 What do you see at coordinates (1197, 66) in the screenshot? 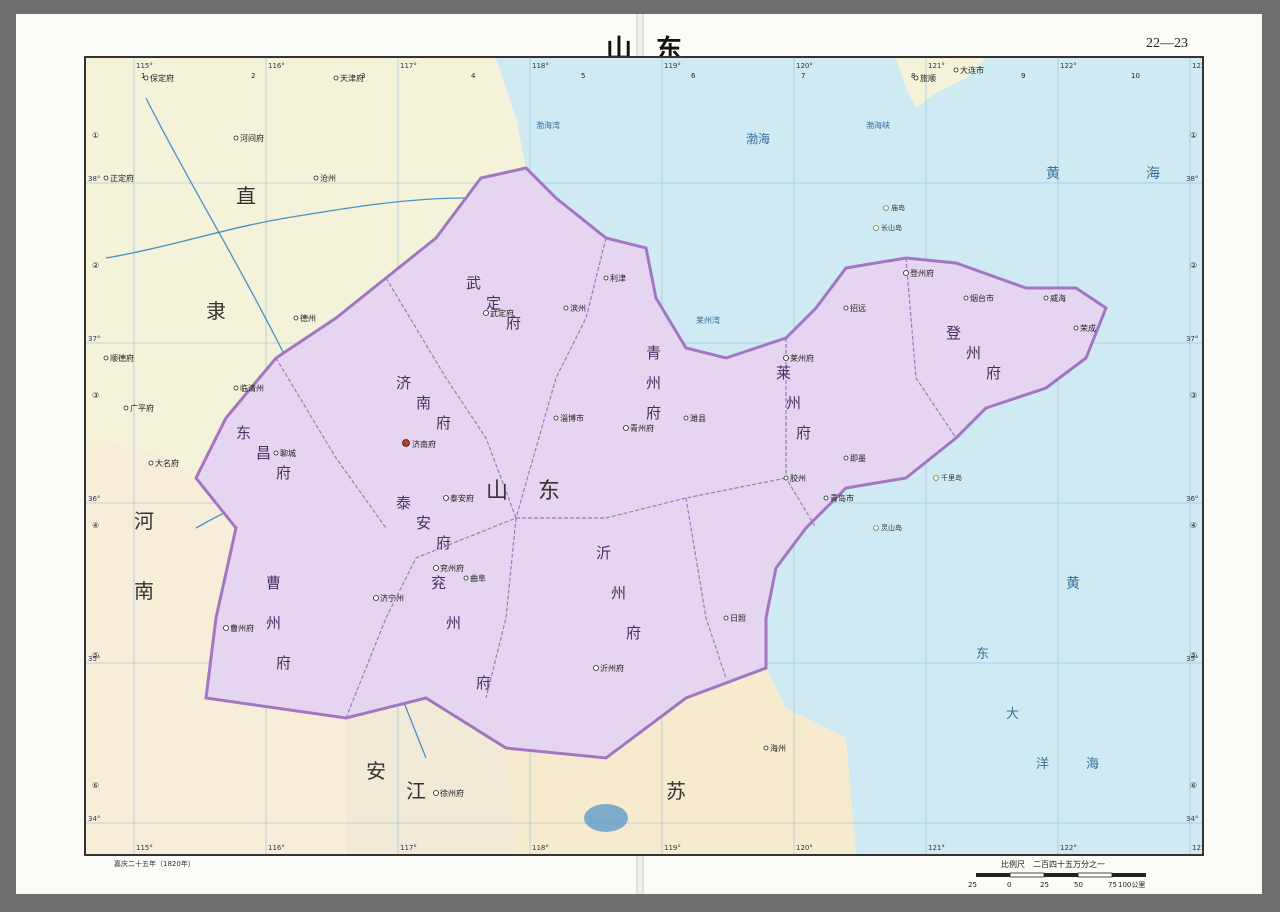
I see `longitude-label: 123°` at bounding box center [1197, 66].